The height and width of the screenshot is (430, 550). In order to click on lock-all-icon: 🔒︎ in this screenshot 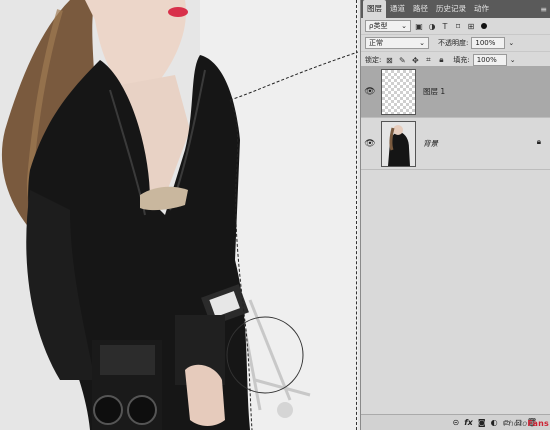, I will do `click(441, 60)`.